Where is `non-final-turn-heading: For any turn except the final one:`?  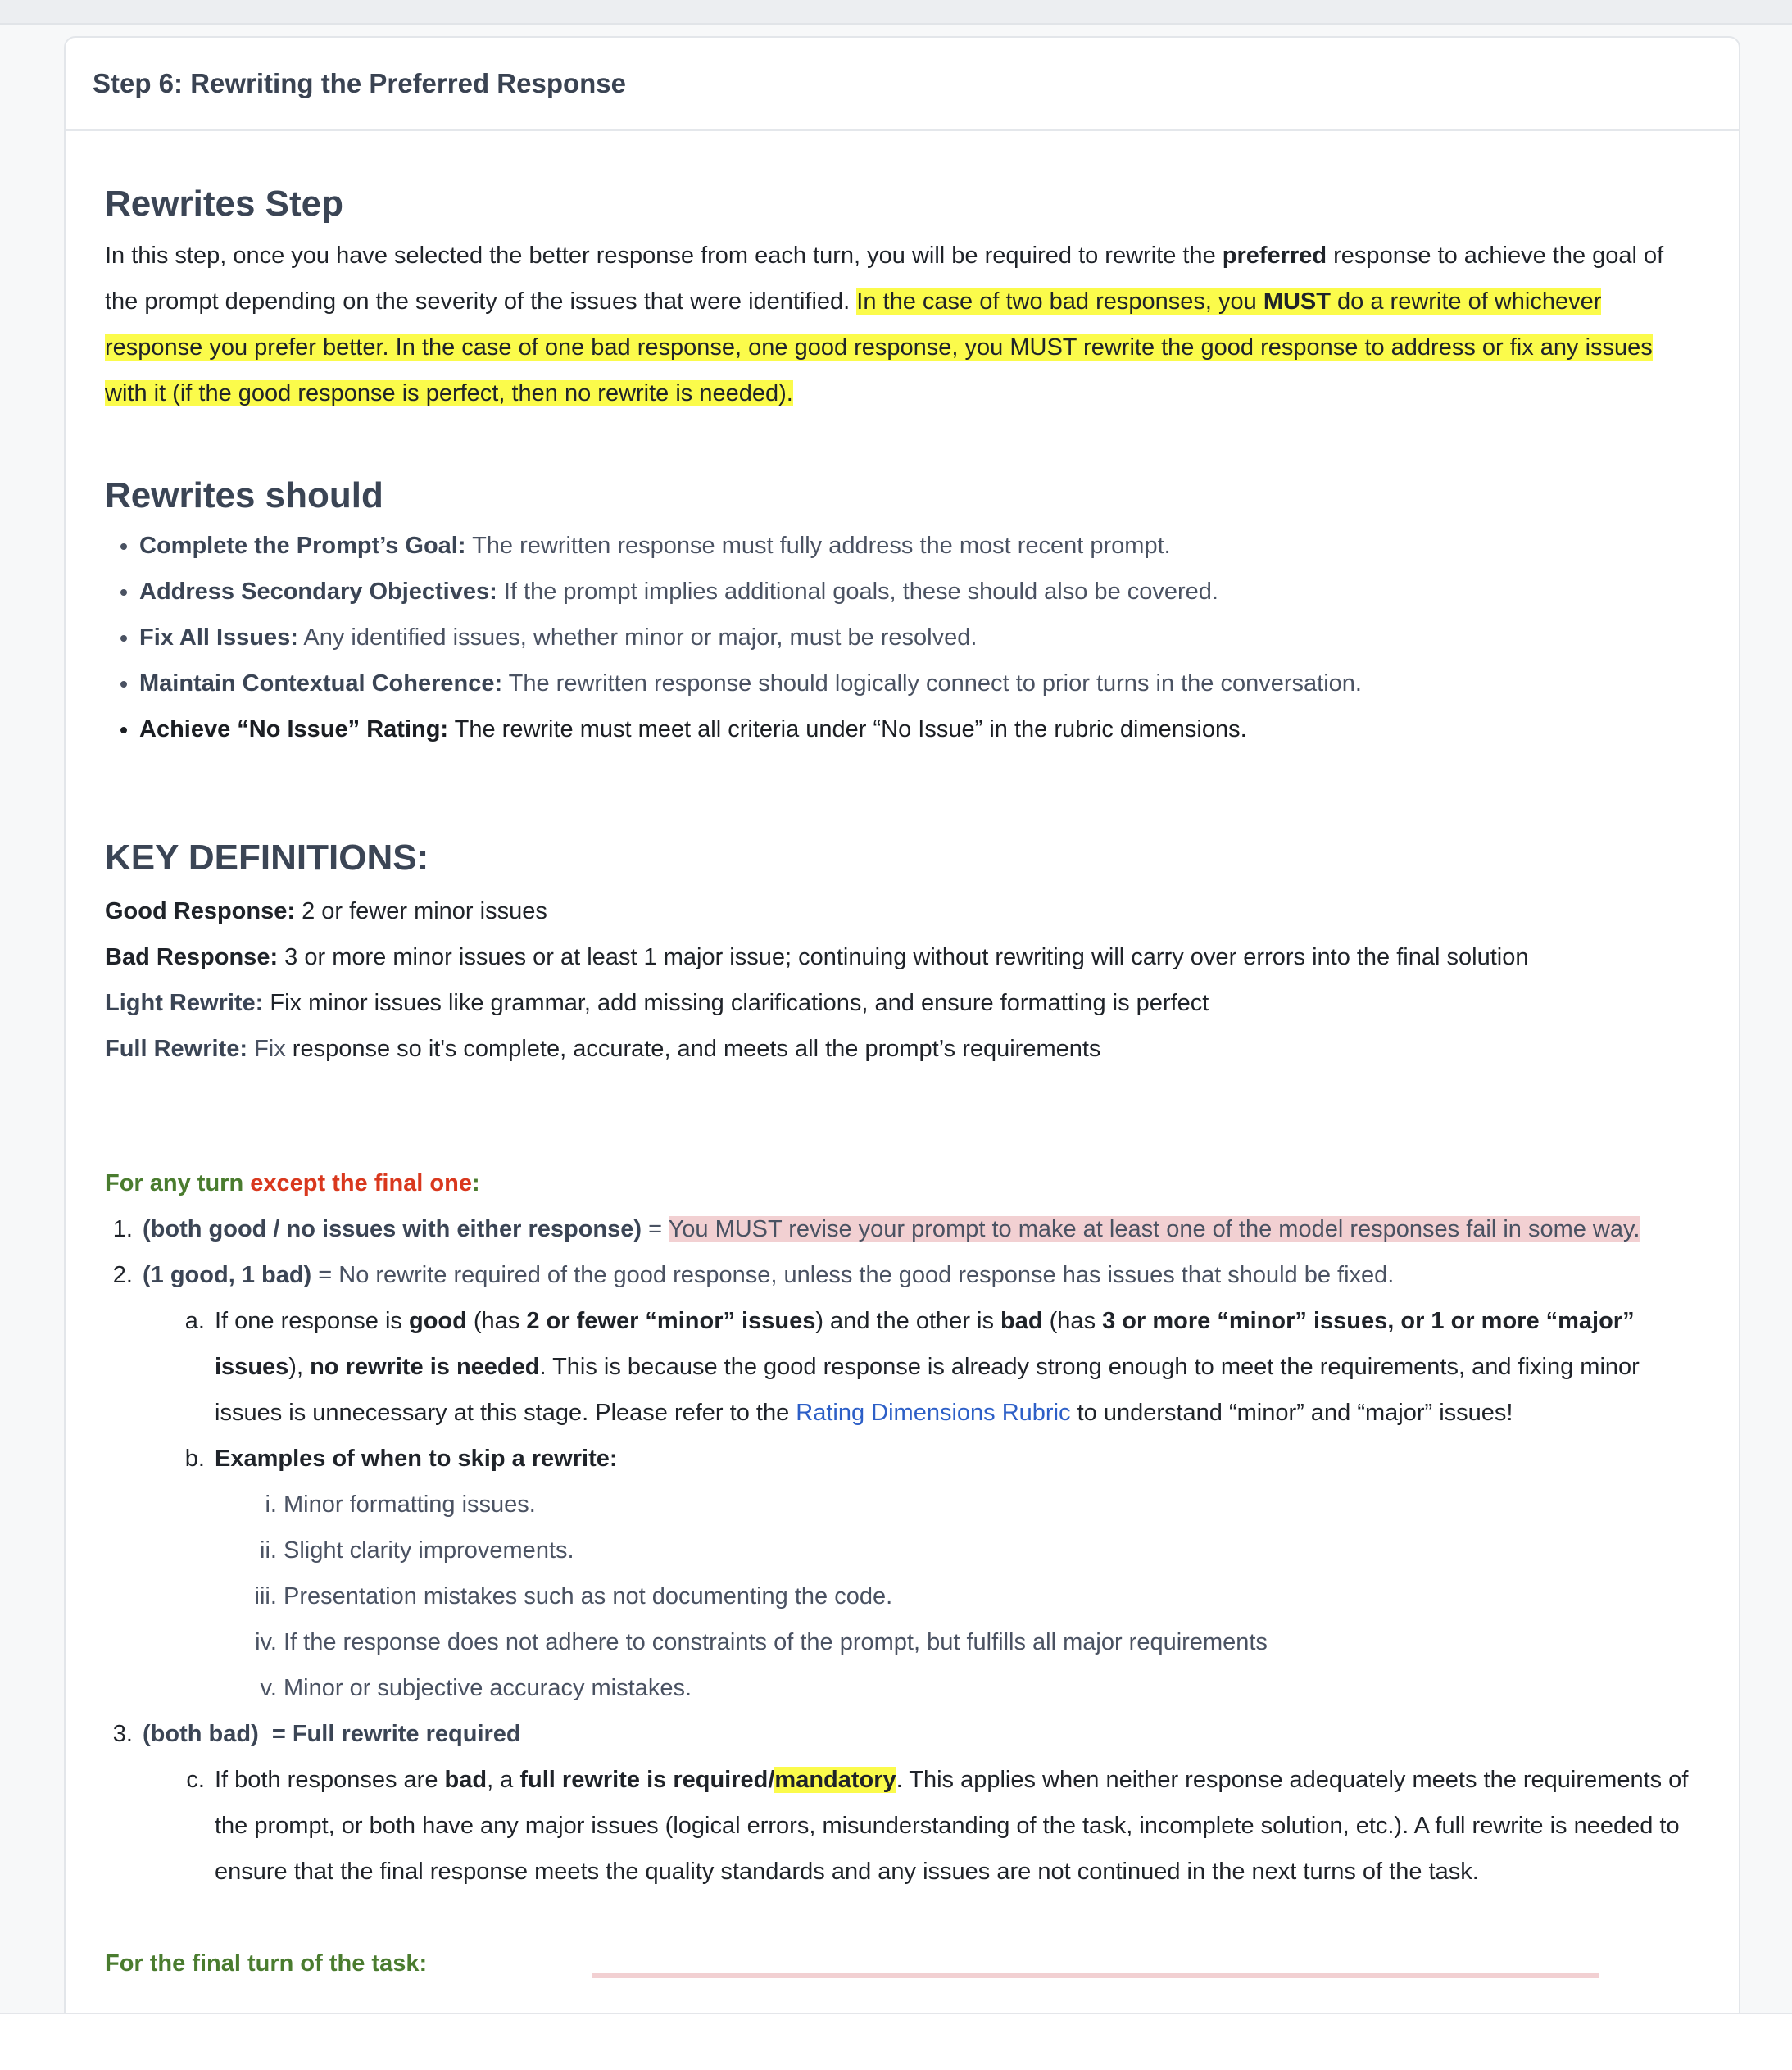 non-final-turn-heading: For any turn except the final one: is located at coordinates (902, 1183).